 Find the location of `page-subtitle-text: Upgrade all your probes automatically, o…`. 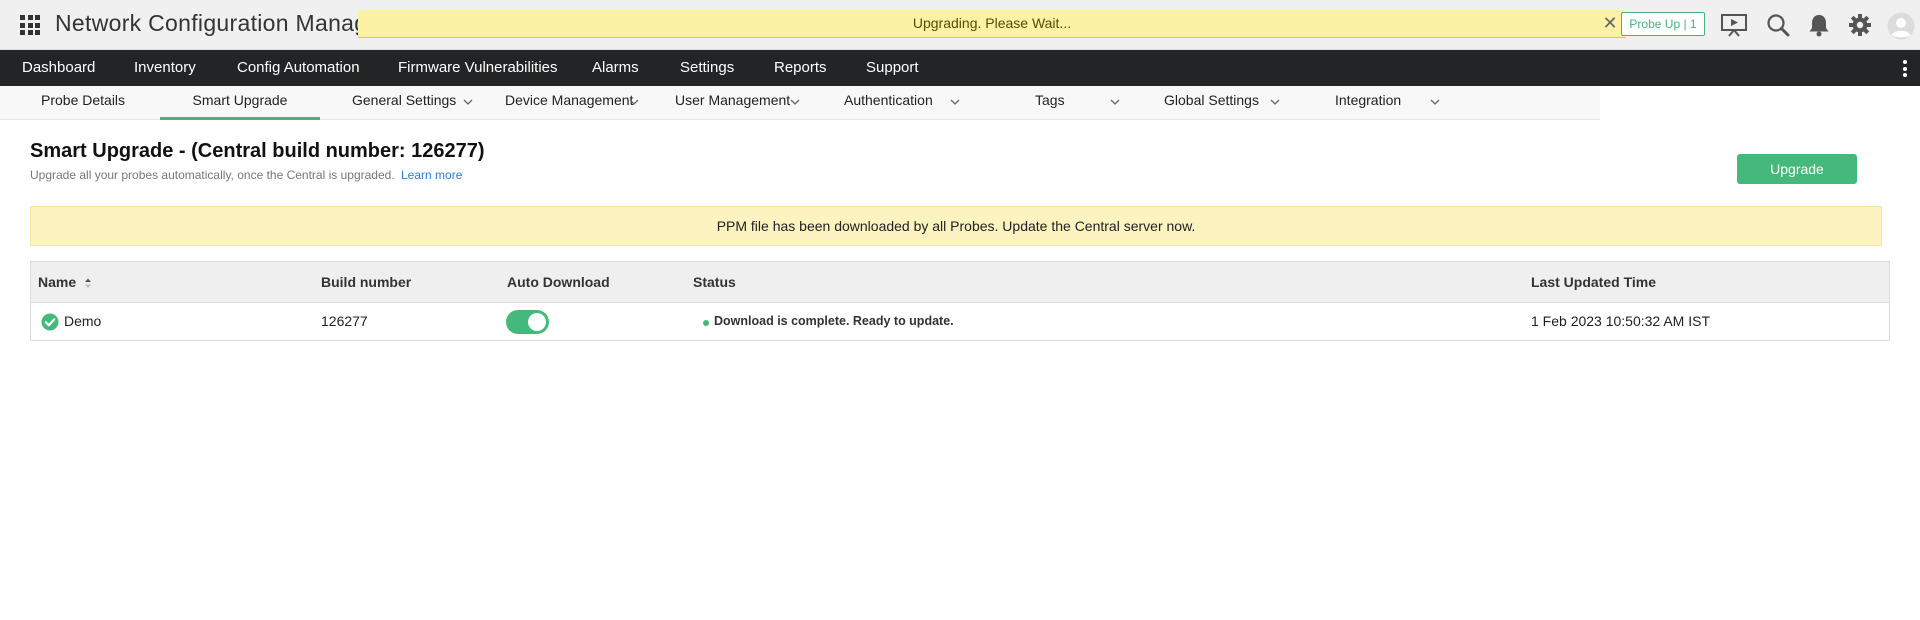

page-subtitle-text: Upgrade all your probes automatically, o… is located at coordinates (212, 175).